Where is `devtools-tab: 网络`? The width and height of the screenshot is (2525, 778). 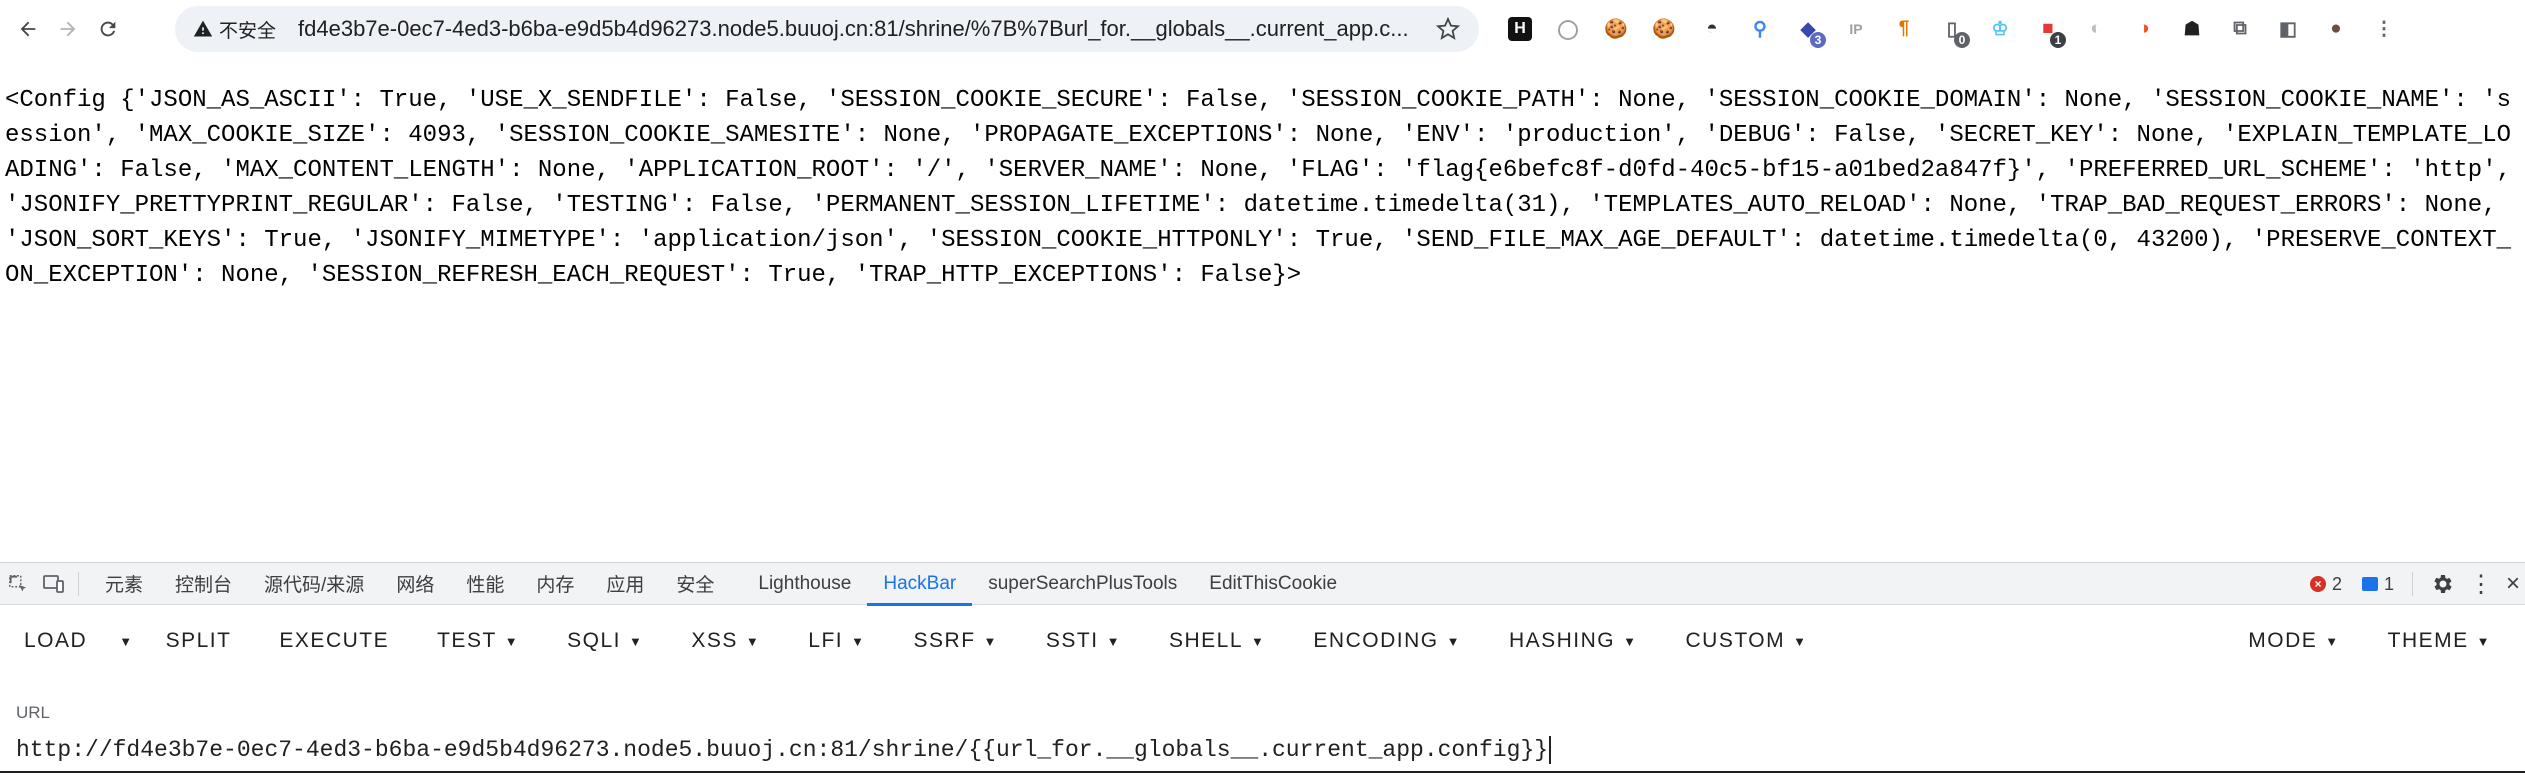 devtools-tab: 网络 is located at coordinates (415, 584).